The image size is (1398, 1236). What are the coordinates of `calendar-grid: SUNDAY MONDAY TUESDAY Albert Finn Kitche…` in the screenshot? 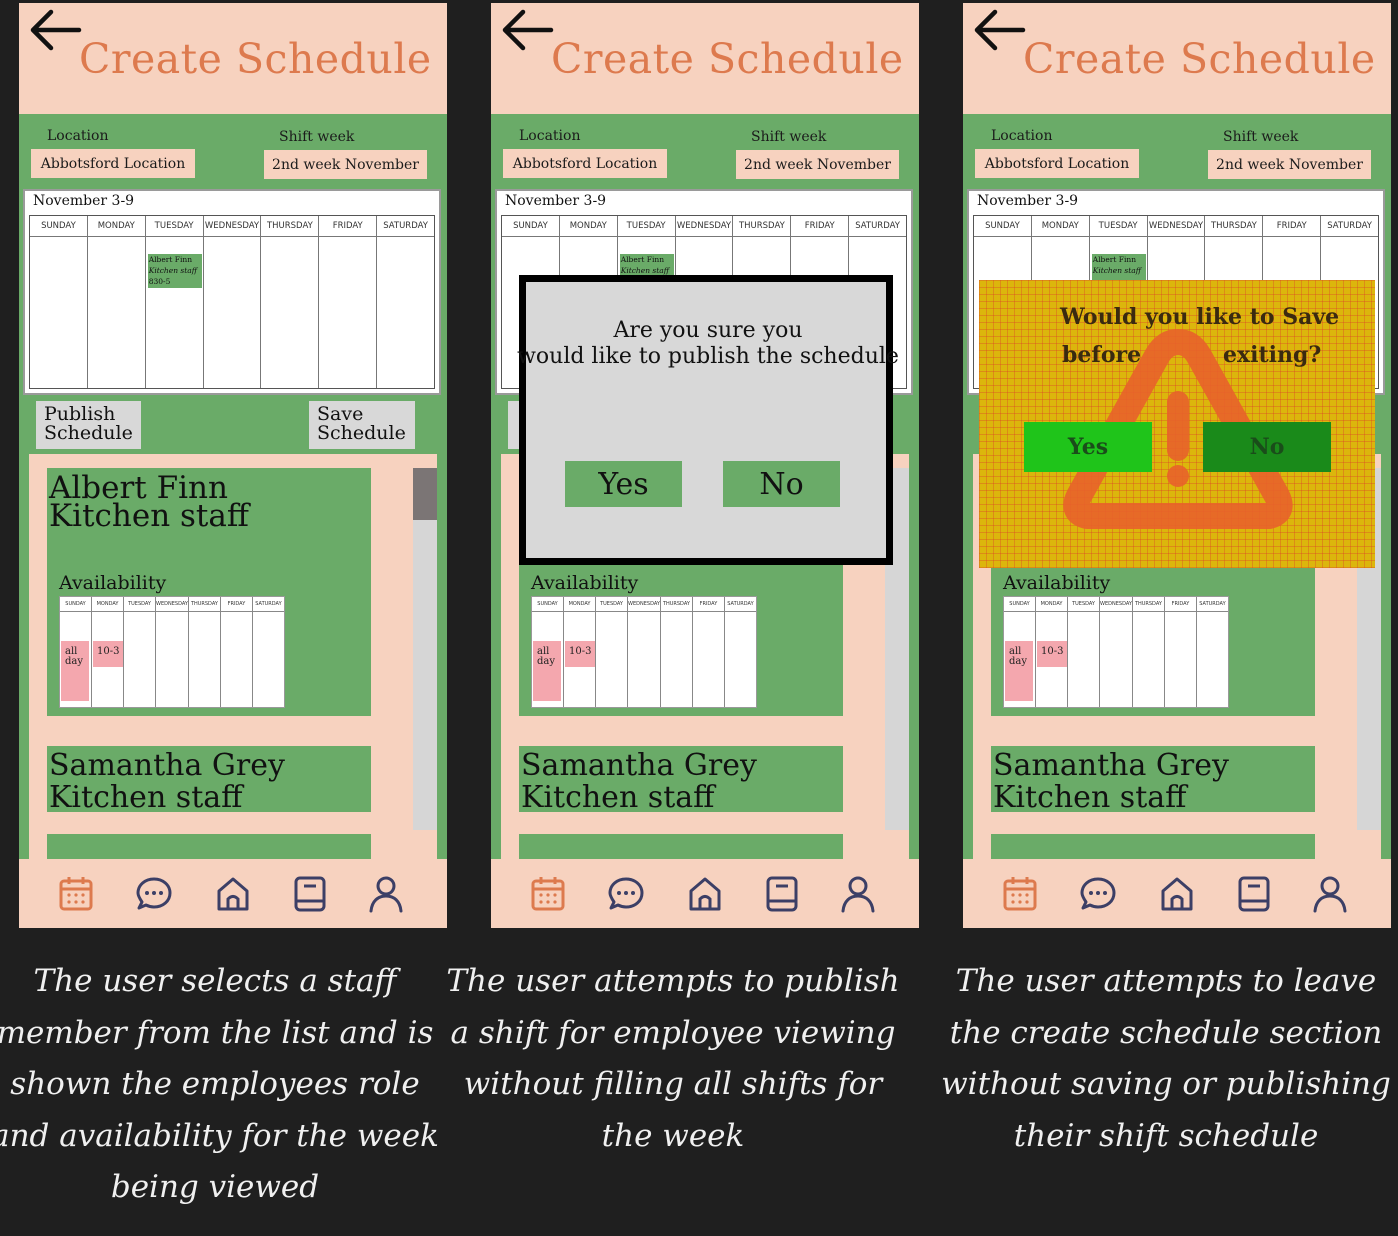 It's located at (232, 302).